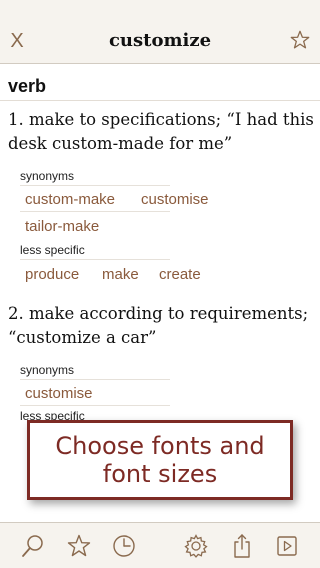 The width and height of the screenshot is (320, 568). I want to click on search-icon, so click(32, 546).